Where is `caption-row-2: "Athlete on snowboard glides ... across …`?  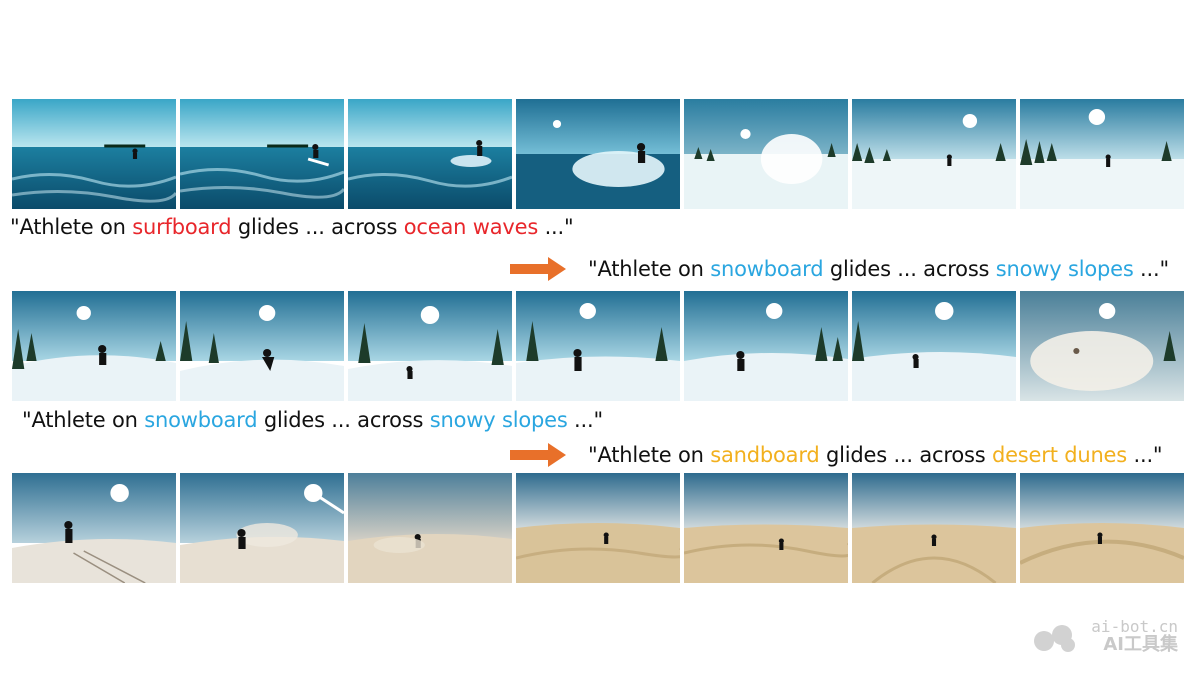 caption-row-2: "Athlete on snowboard glides ... across … is located at coordinates (312, 420).